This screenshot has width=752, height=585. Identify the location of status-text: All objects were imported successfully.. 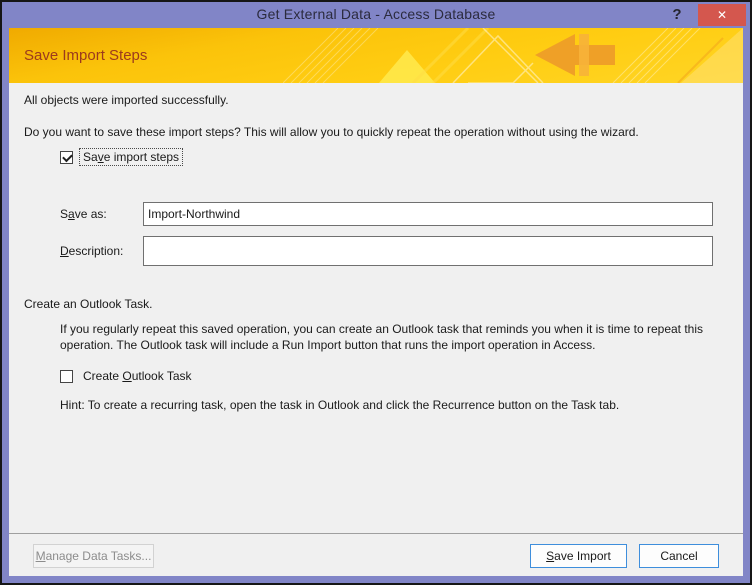
(126, 100).